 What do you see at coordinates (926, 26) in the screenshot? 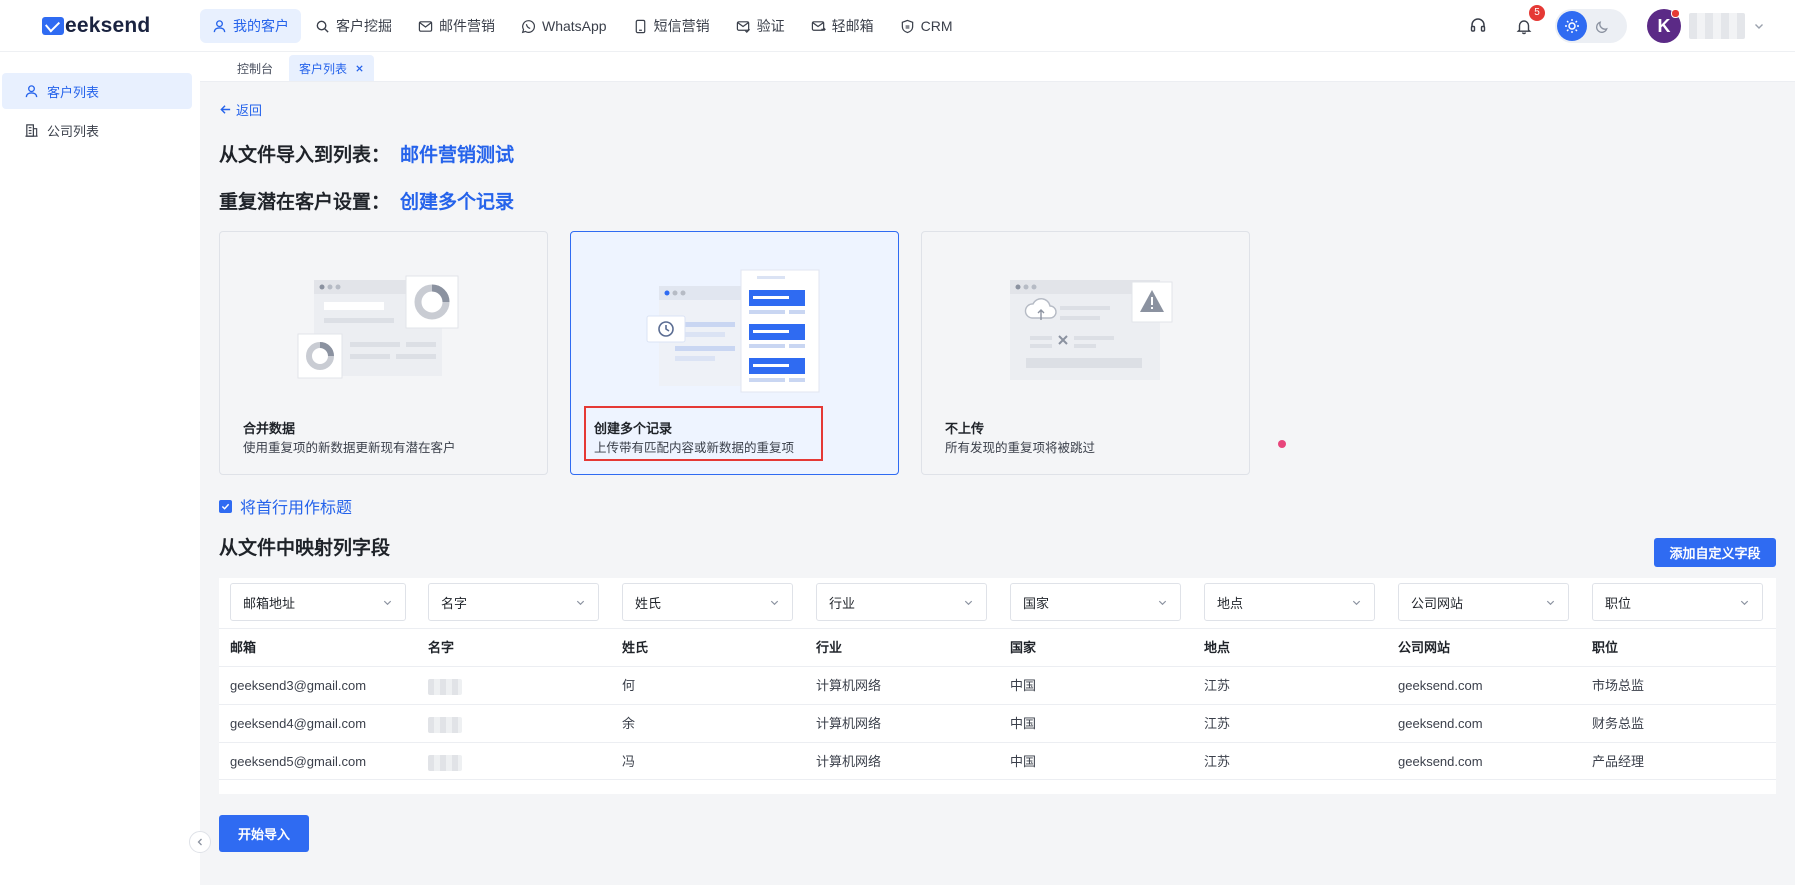
I see `nav-item-crm: CRM` at bounding box center [926, 26].